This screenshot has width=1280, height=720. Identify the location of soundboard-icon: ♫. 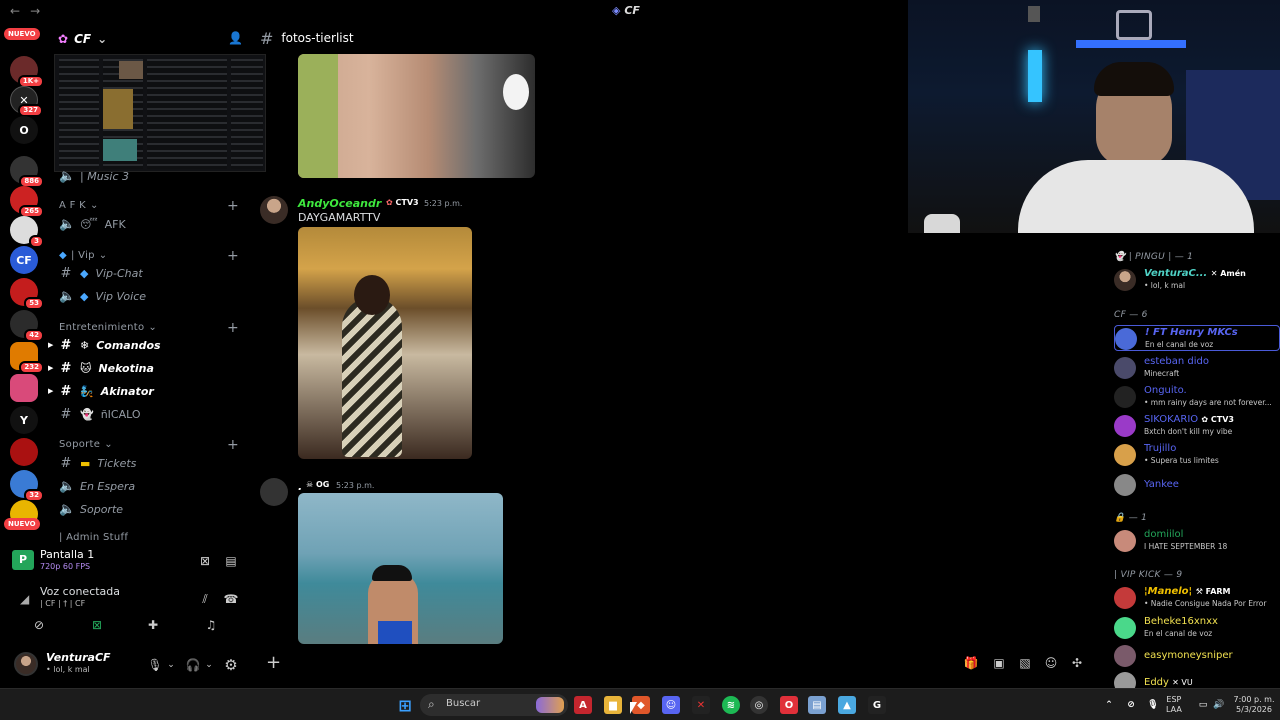
(211, 625).